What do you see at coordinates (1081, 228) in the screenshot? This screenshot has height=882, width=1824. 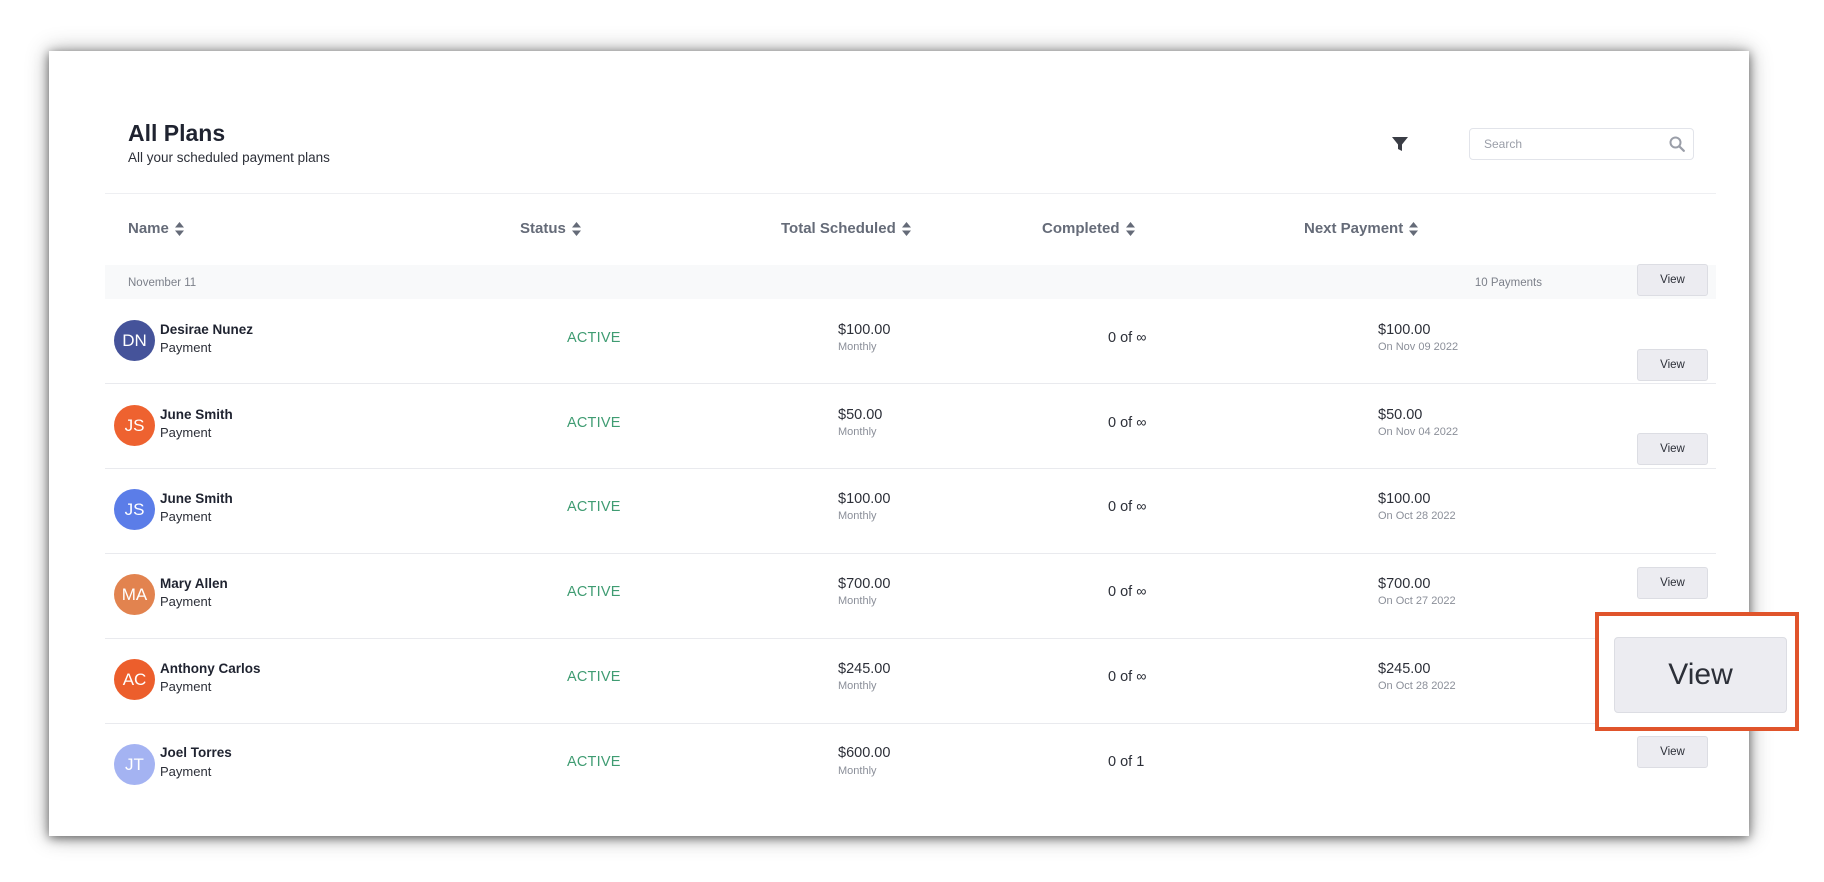 I see `column-header-label: Completed` at bounding box center [1081, 228].